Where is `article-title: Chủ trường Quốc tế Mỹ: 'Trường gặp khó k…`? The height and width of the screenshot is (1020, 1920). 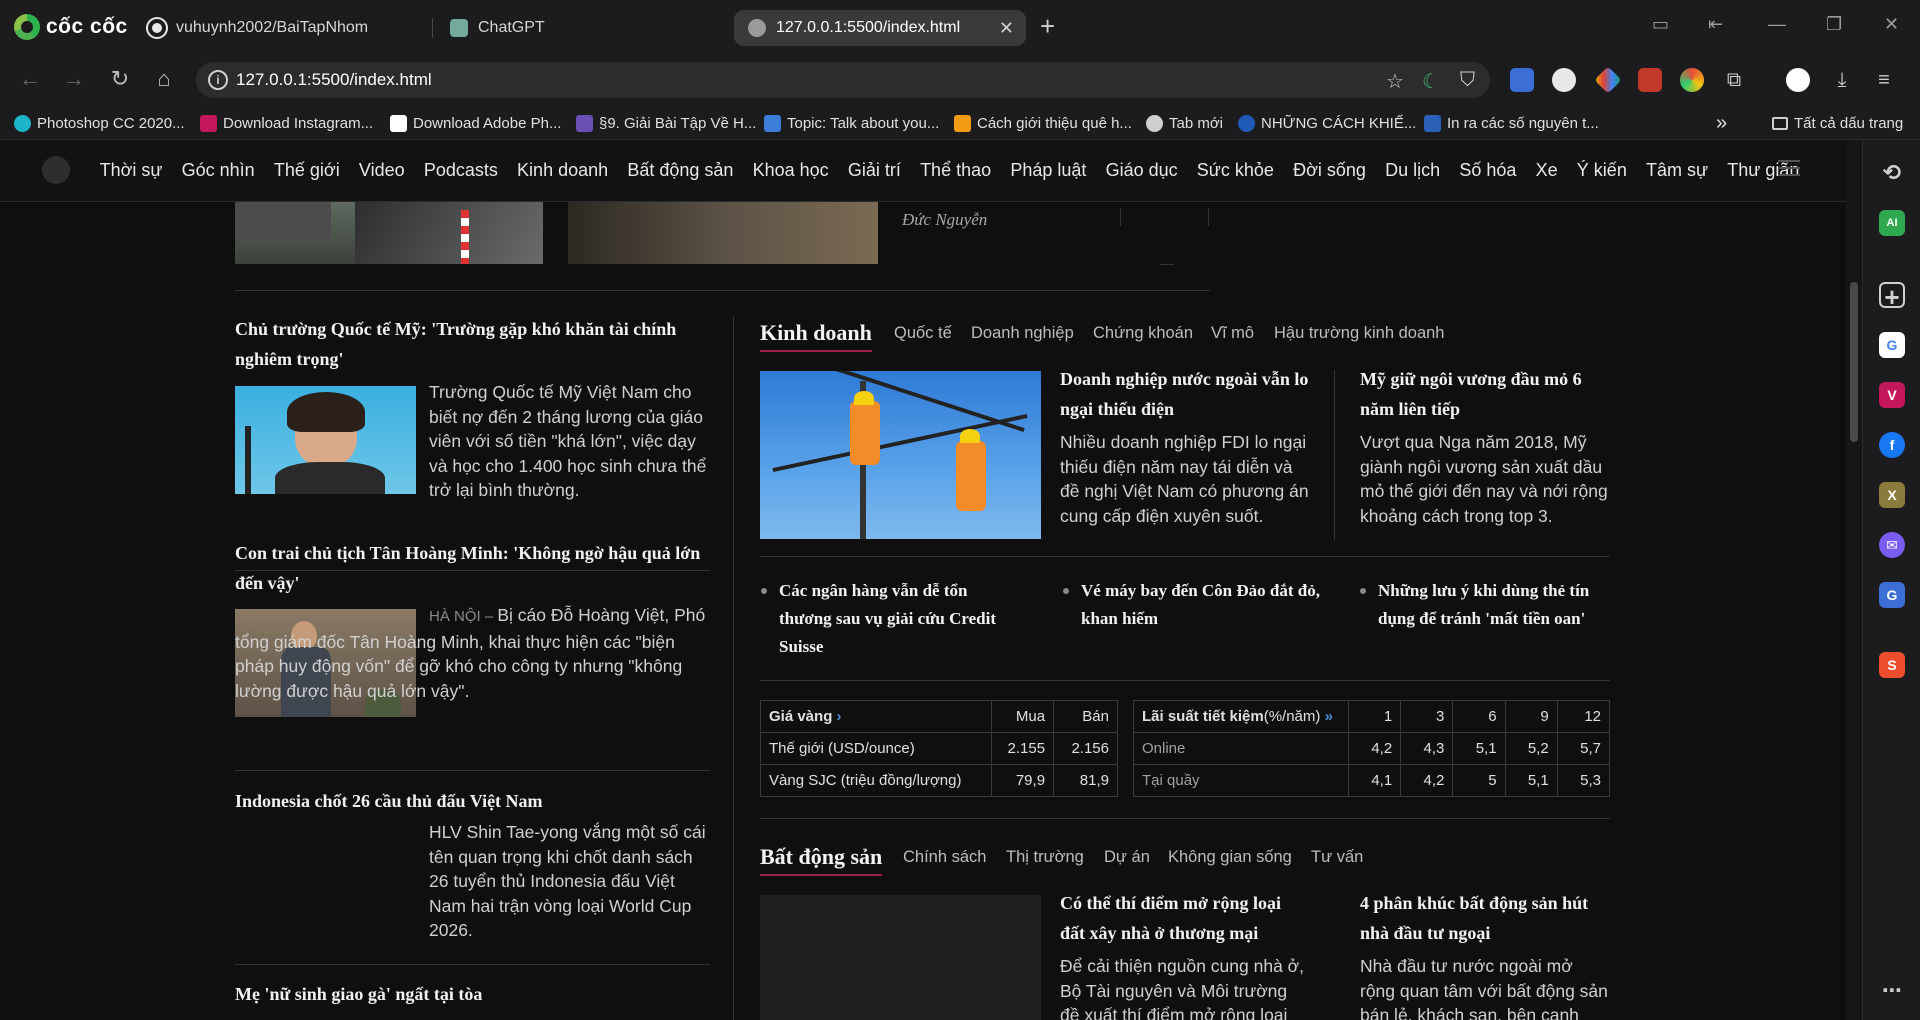
article-title: Chủ trường Quốc tế Mỹ: 'Trường gặp khó k… is located at coordinates (472, 344).